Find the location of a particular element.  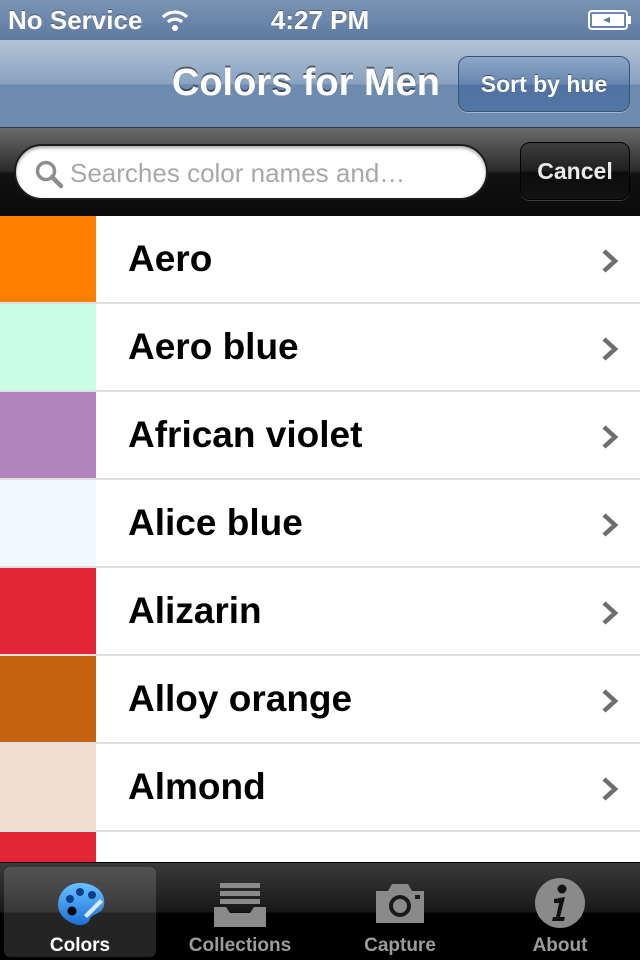

color-name: Alizarin is located at coordinates (195, 610).